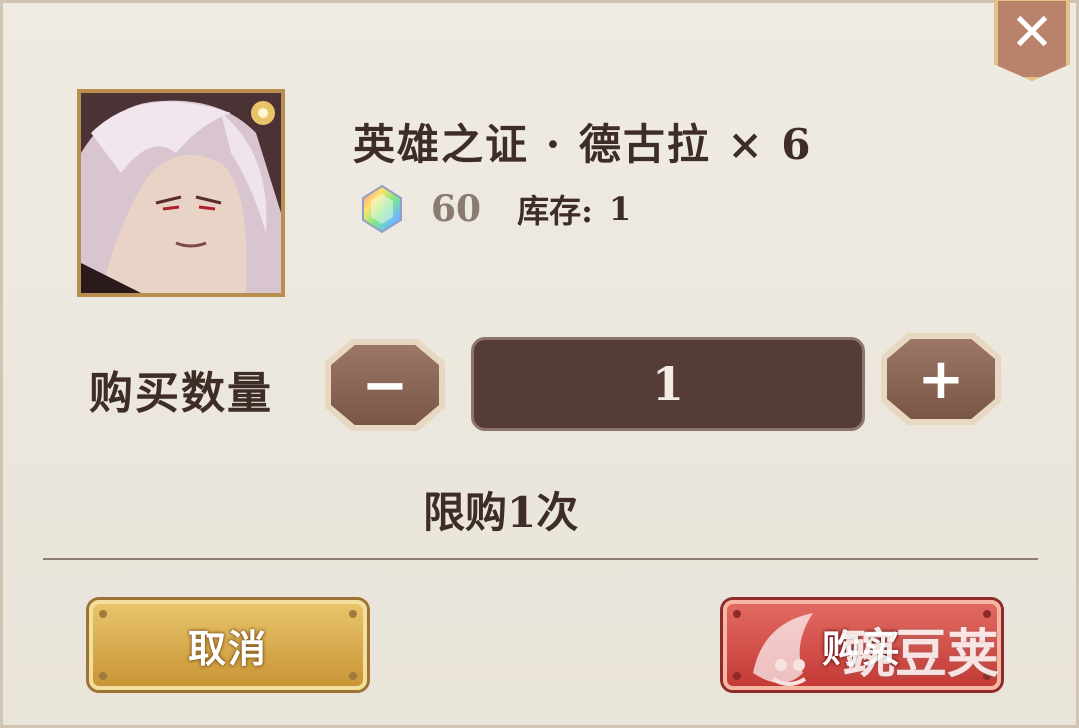  Describe the element at coordinates (583, 144) in the screenshot. I see `item-title: 英雄之证 · 德古拉 × 6` at that location.